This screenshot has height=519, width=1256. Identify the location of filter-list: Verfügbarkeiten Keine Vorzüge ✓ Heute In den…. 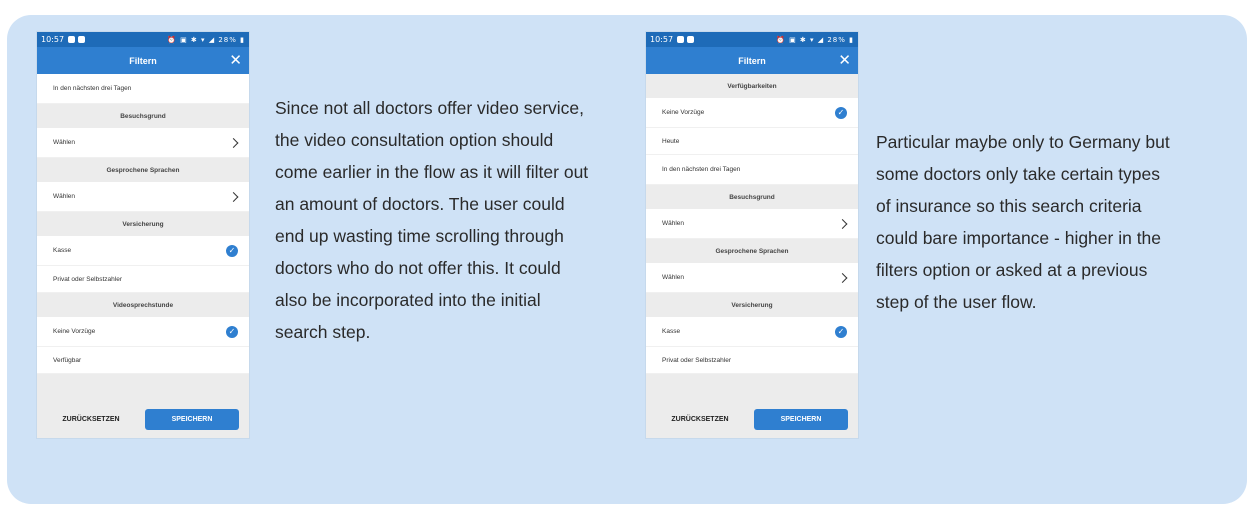
(752, 224).